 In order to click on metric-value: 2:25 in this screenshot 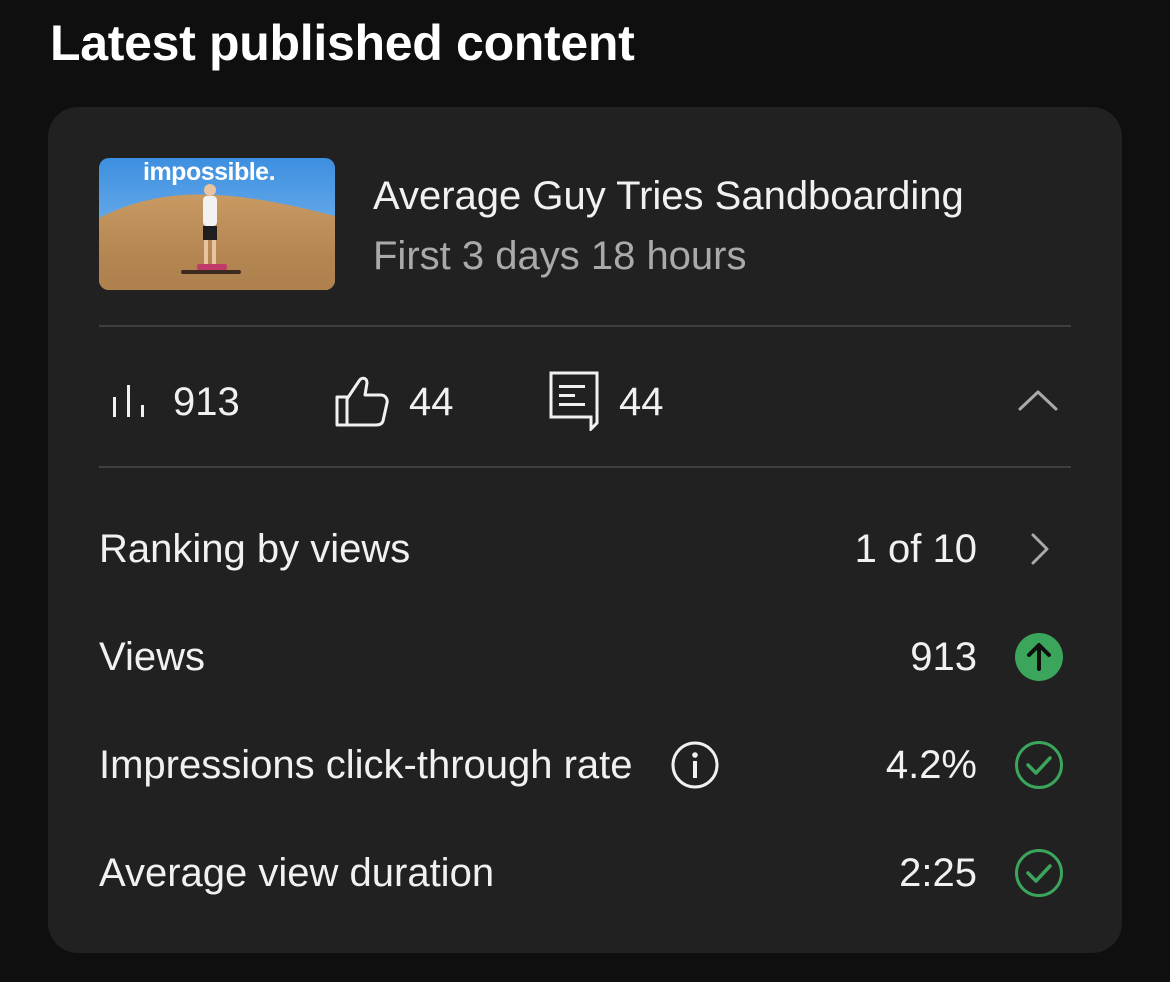, I will do `click(938, 872)`.